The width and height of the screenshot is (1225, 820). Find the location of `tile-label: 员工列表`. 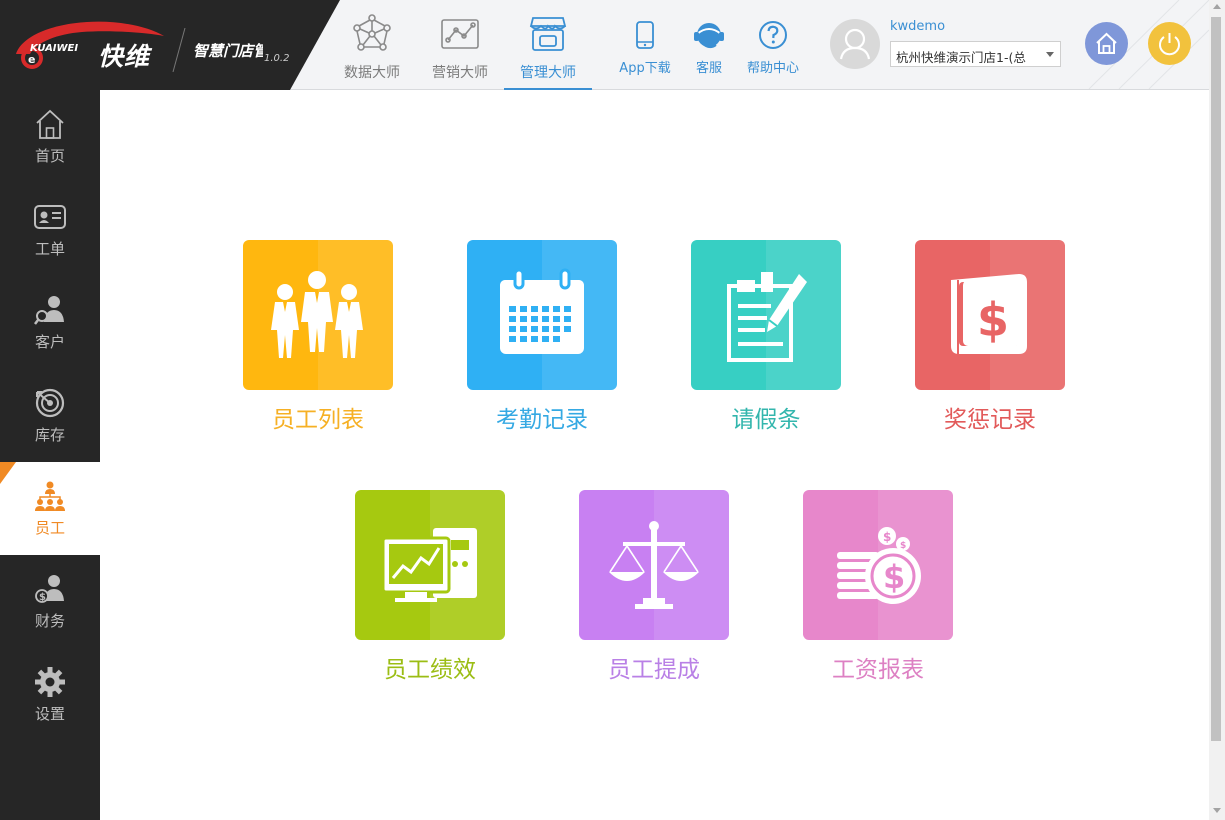

tile-label: 员工列表 is located at coordinates (318, 420).